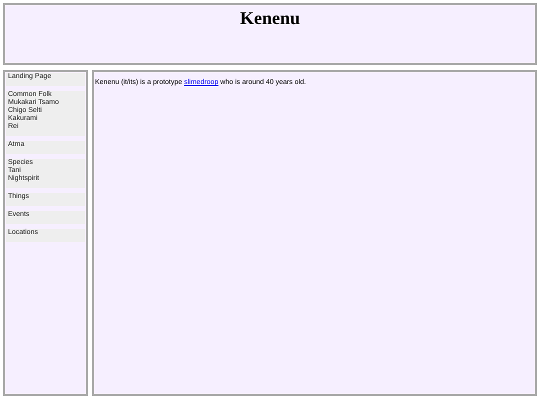  Describe the element at coordinates (270, 19) in the screenshot. I see `page-title: Kenenu` at that location.